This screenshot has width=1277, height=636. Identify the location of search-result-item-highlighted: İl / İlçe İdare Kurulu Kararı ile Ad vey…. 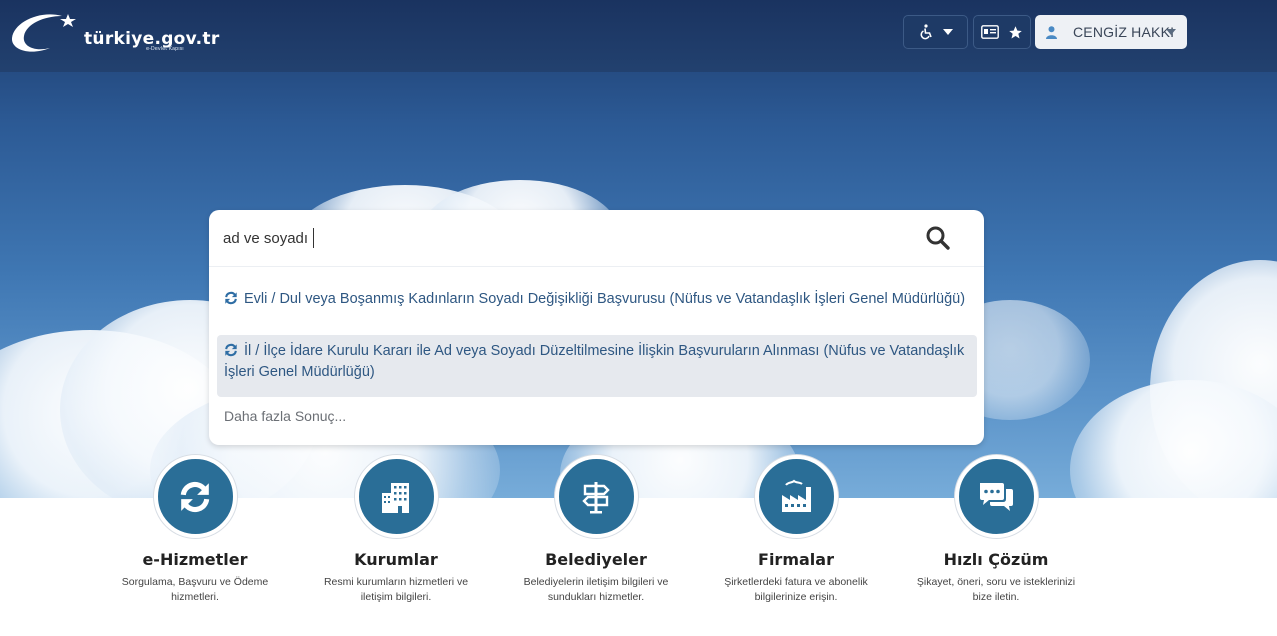
(597, 366).